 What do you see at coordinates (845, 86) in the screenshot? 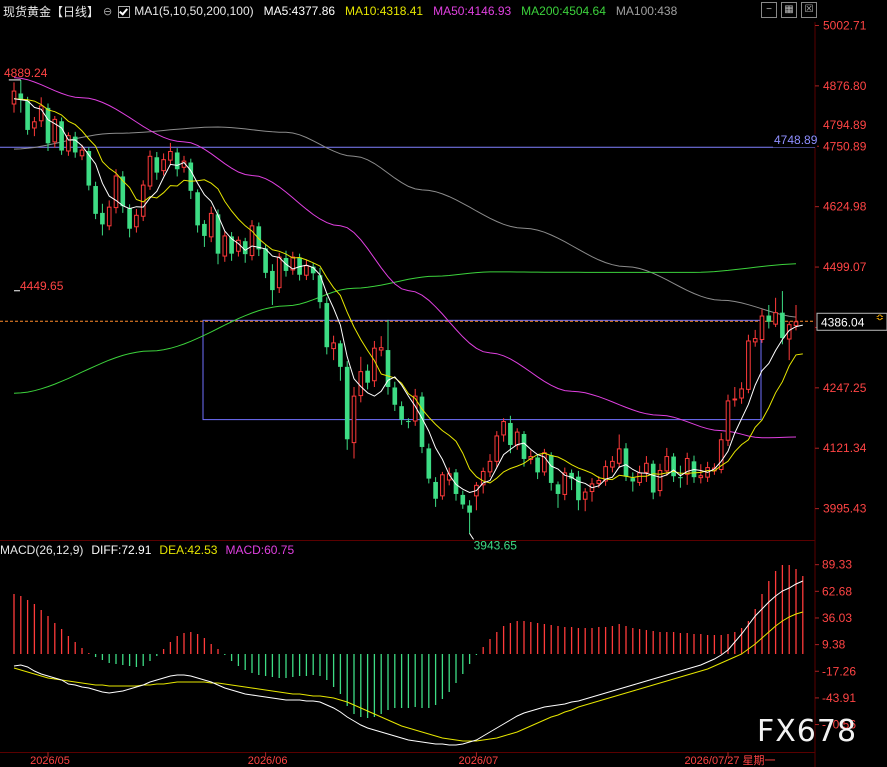
I see `price-tick-label: 4876.80` at bounding box center [845, 86].